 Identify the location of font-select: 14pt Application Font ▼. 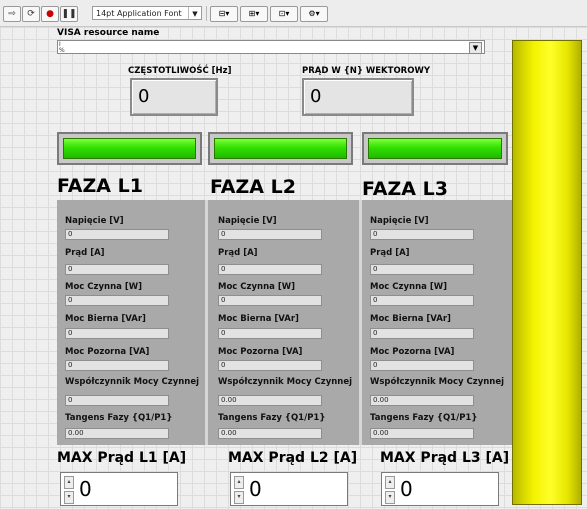
(147, 13).